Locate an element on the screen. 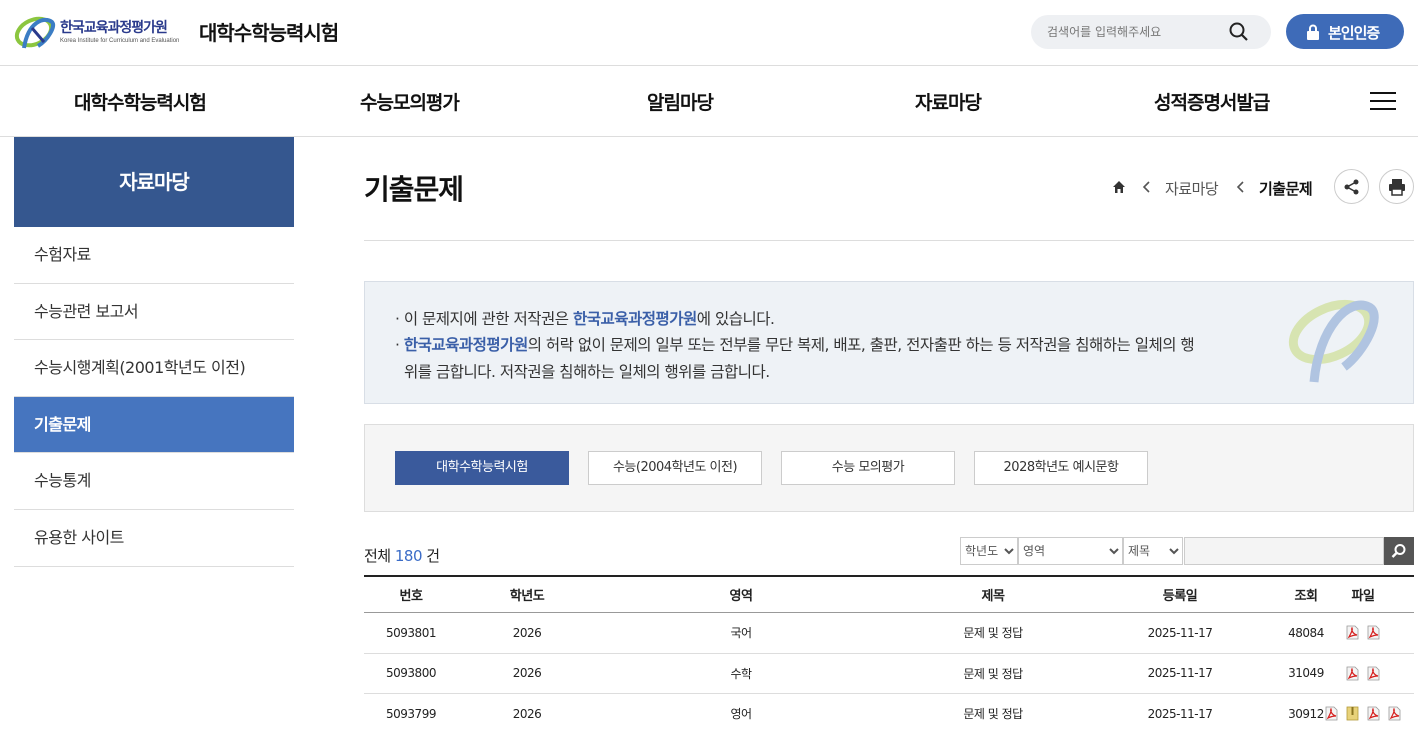 The width and height of the screenshot is (1418, 730). table-header: 번호 학년도 영역 제목 등록일 조회 파일 is located at coordinates (889, 595).